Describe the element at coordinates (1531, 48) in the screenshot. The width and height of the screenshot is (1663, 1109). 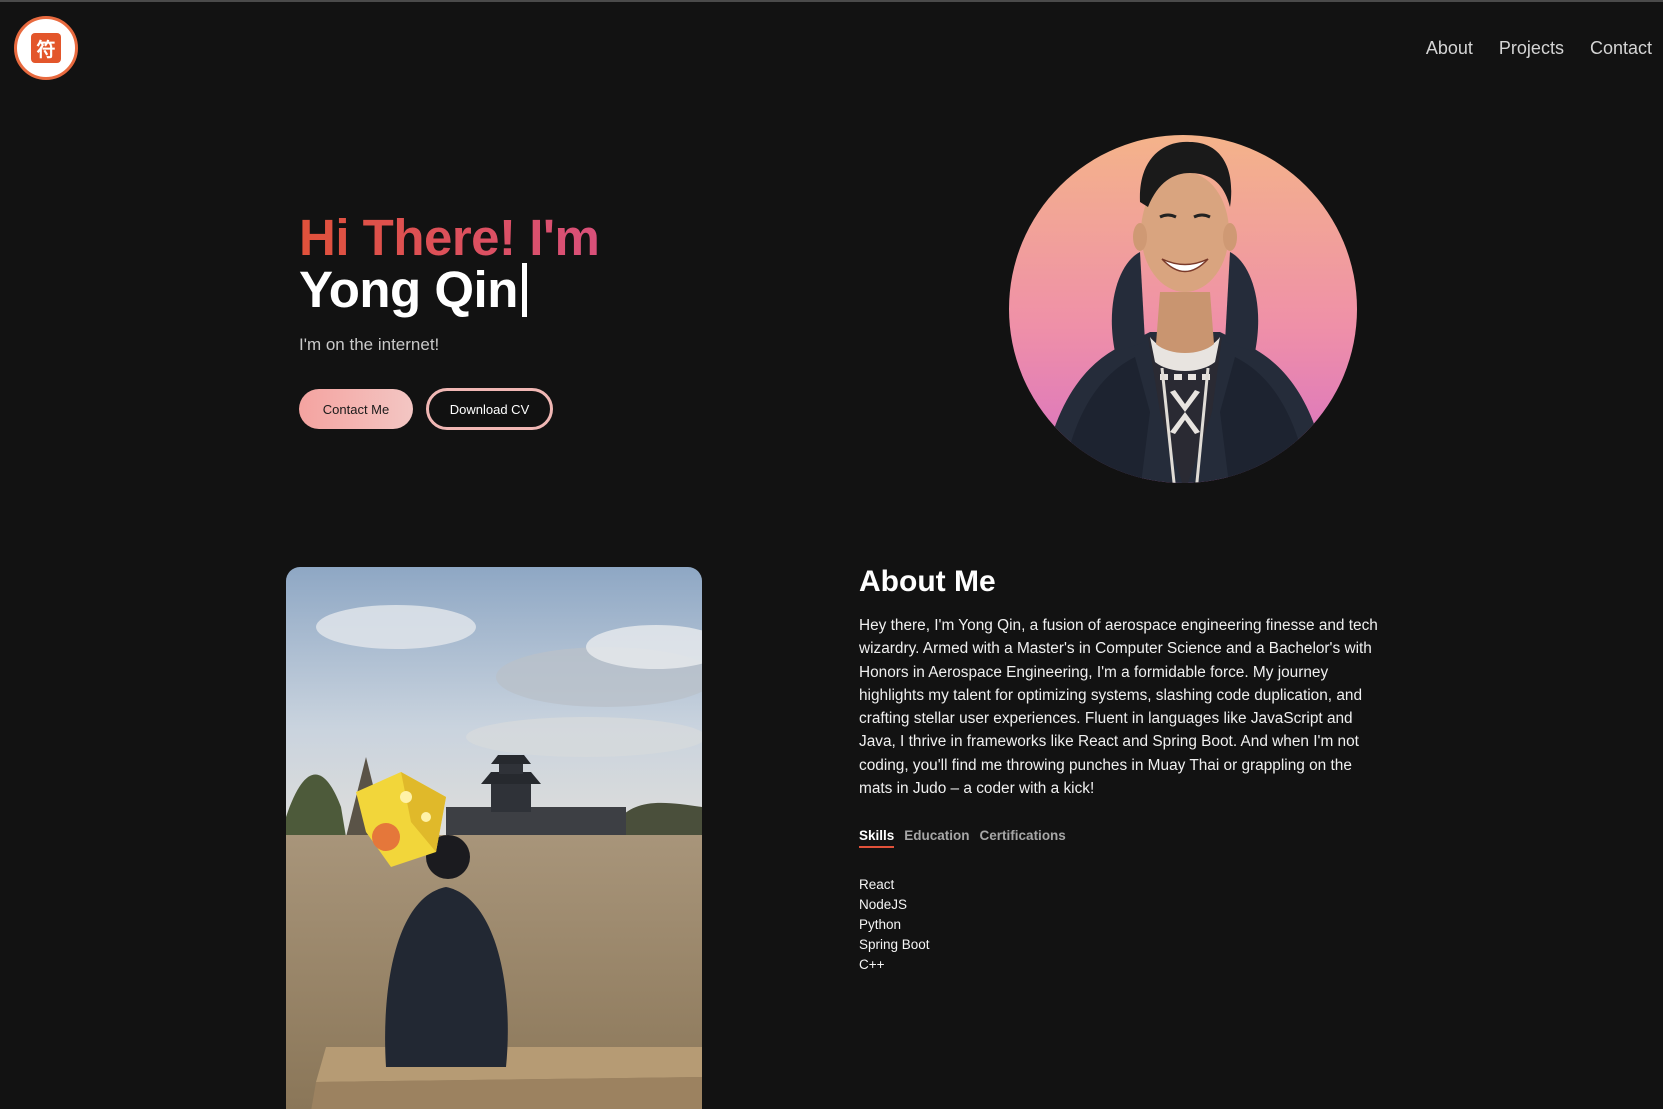
I see `nav-link-projects: Projects` at that location.